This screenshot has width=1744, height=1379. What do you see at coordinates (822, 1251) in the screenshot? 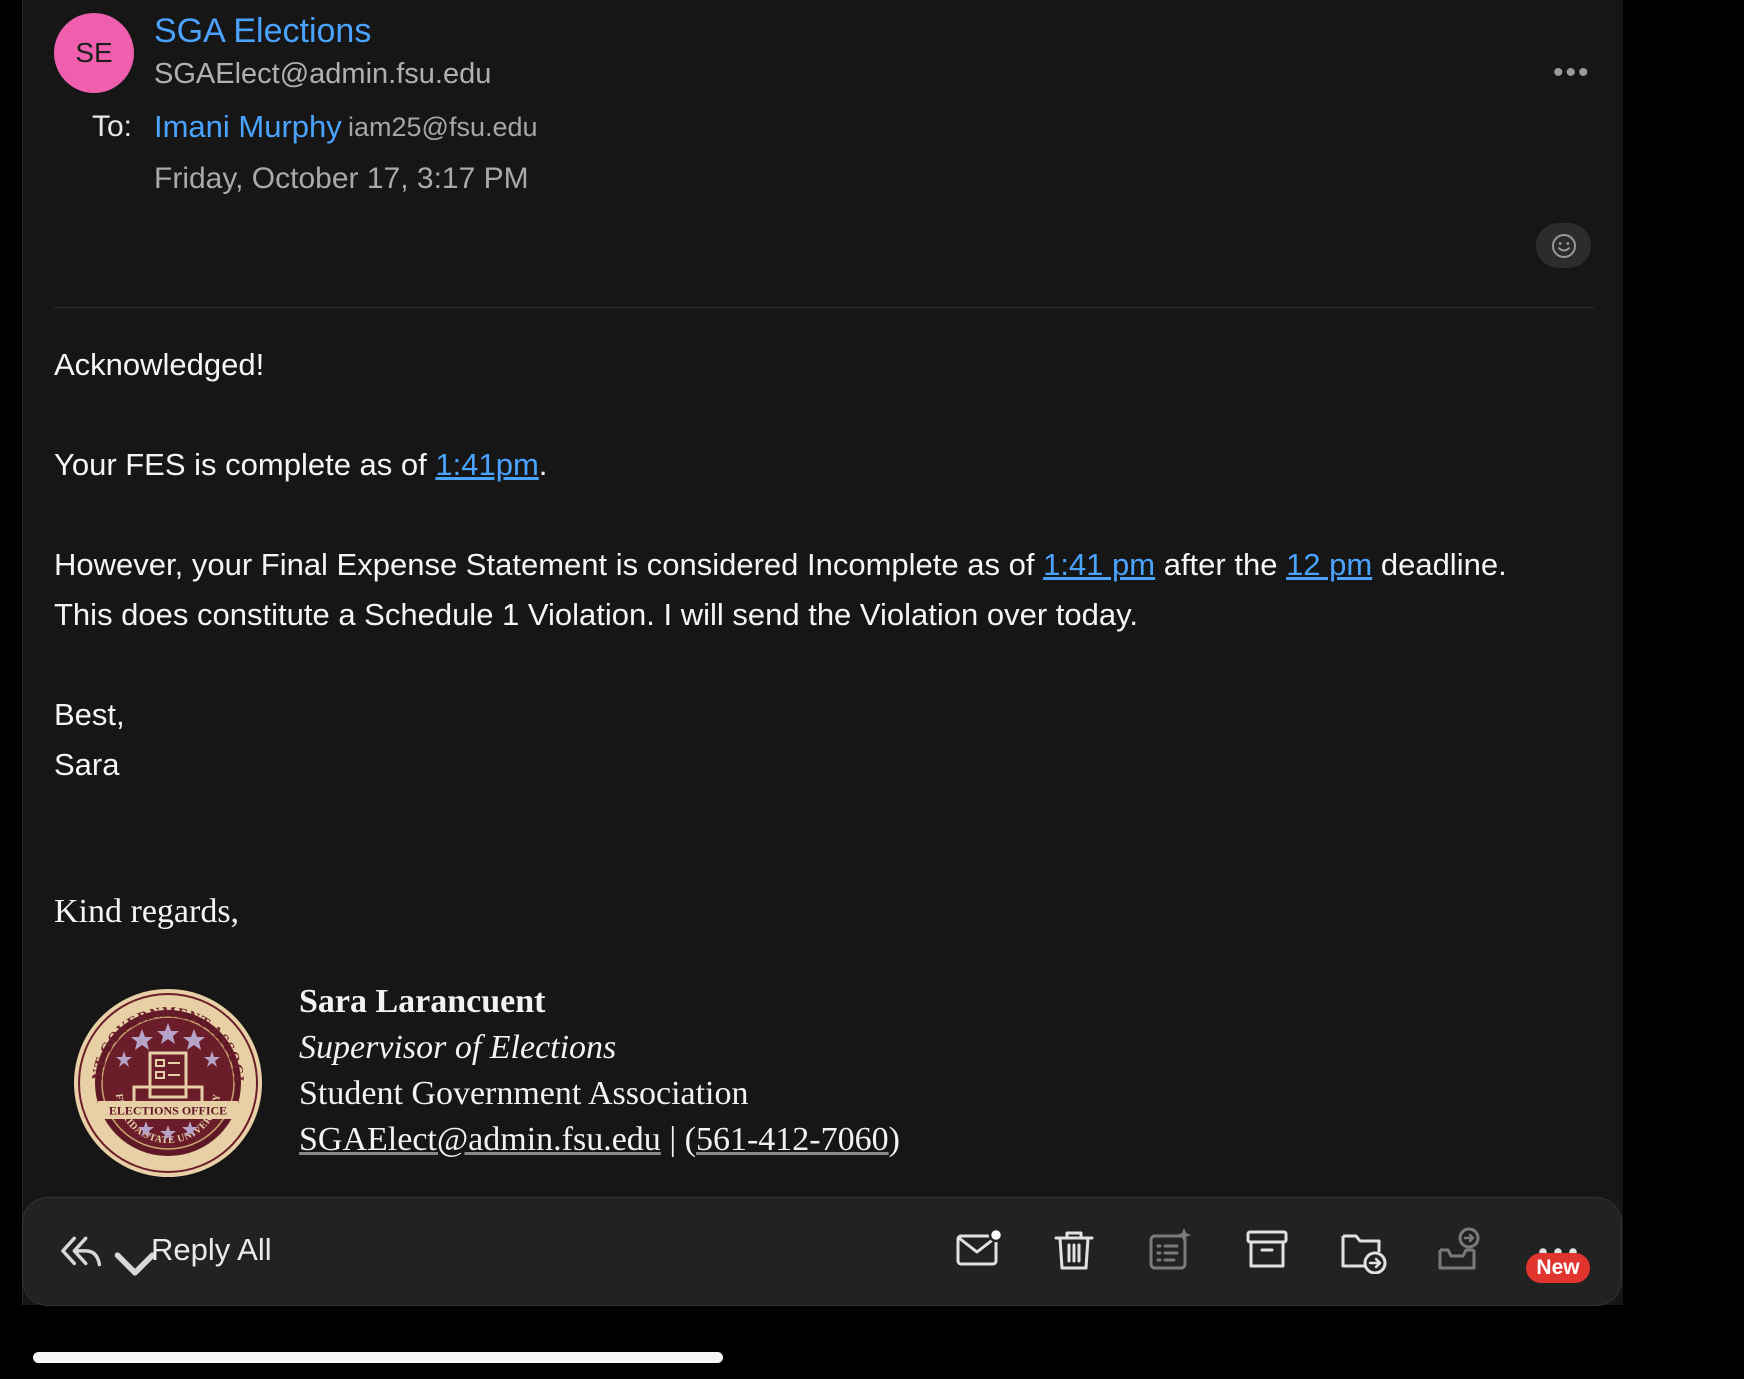
I see `action-toolbar: Reply All New` at bounding box center [822, 1251].